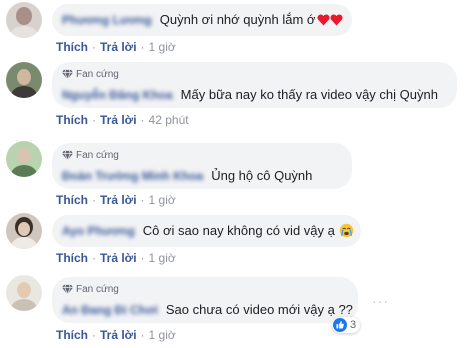 The image size is (472, 348). I want to click on comment-text: Sao chưa có video mới vậy ạ ??, so click(259, 309).